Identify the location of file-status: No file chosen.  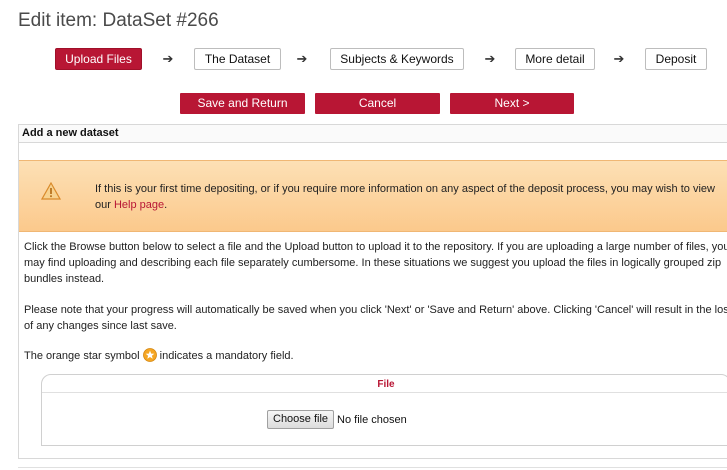
(372, 419).